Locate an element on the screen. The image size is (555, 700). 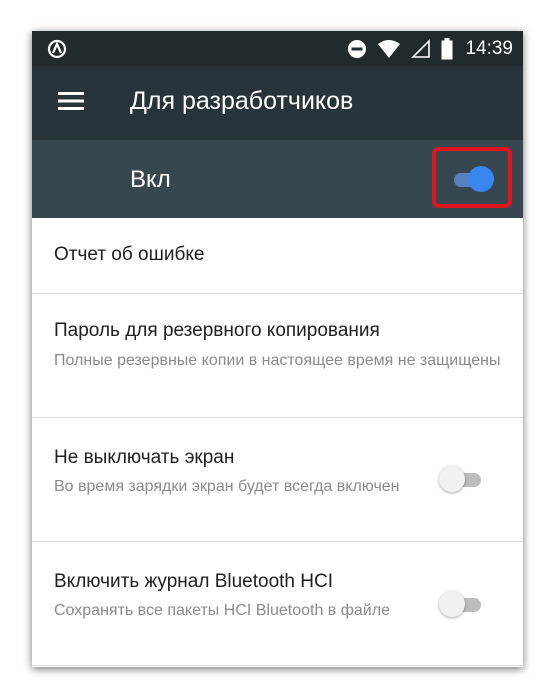
clock: 14:39 is located at coordinates (489, 48).